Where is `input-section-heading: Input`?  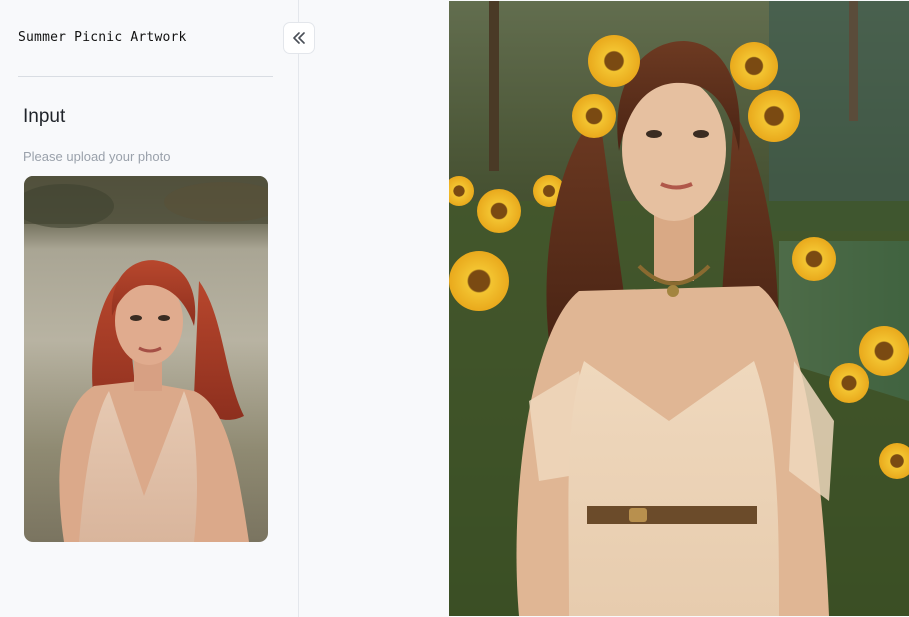
input-section-heading: Input is located at coordinates (44, 116).